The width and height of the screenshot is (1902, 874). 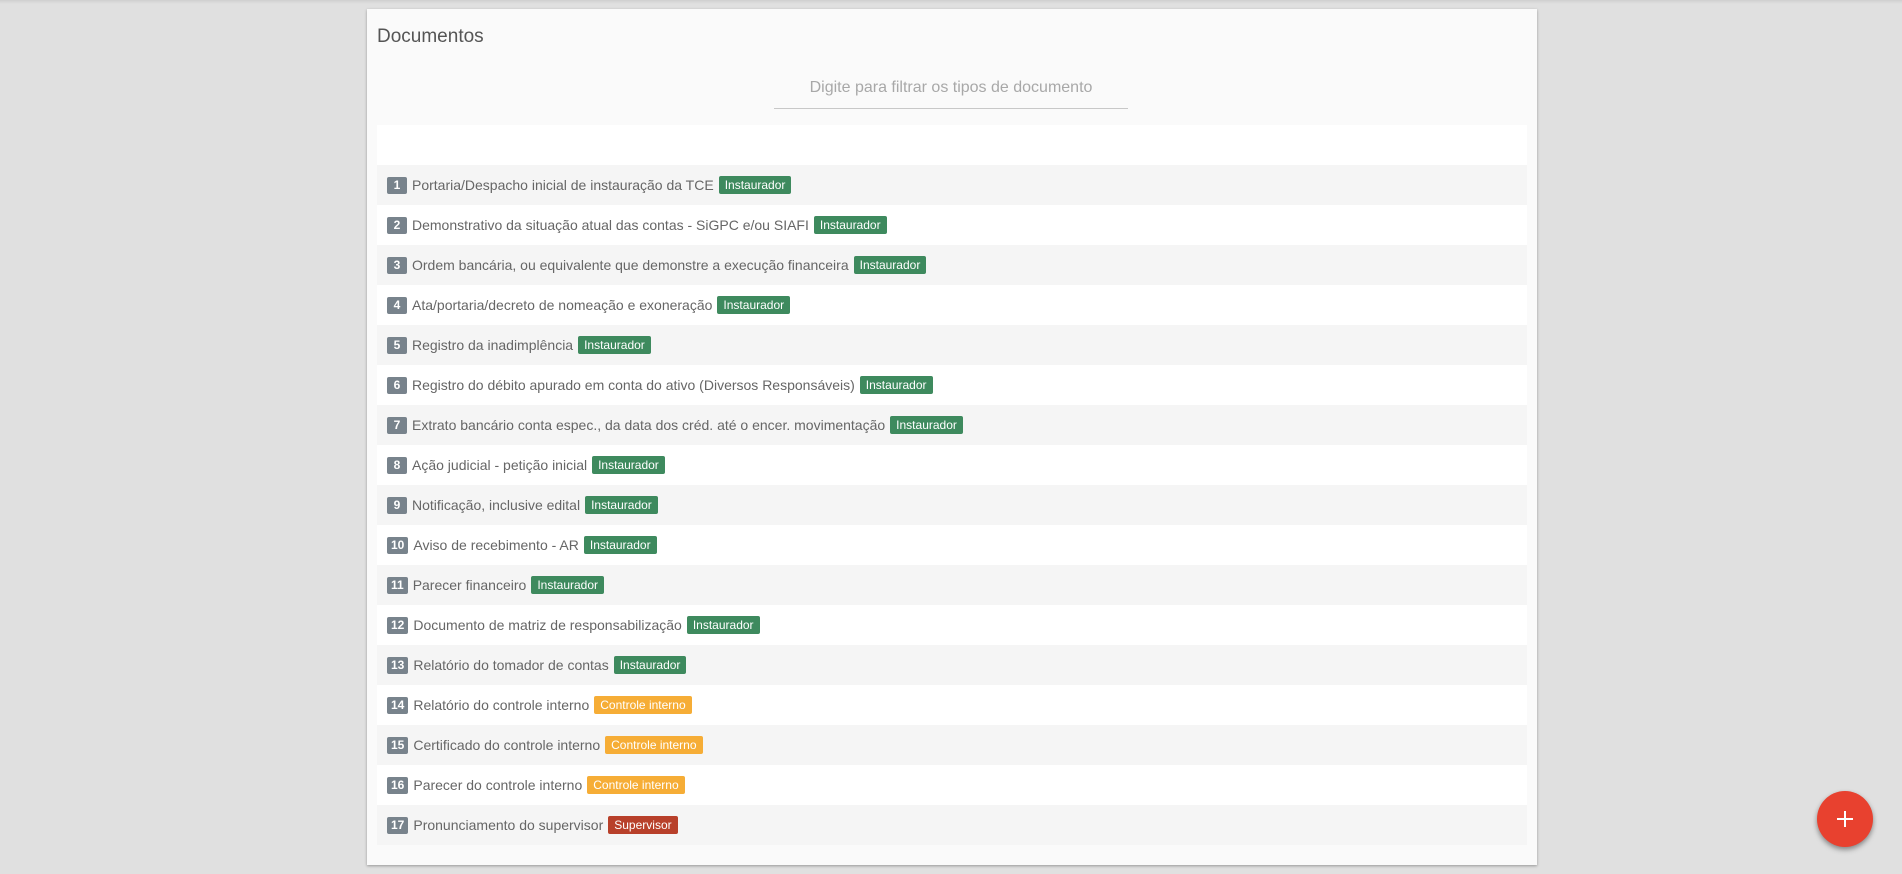 I want to click on document-row: 17 Pronunciamento do supervisor Supervisor, so click(x=952, y=825).